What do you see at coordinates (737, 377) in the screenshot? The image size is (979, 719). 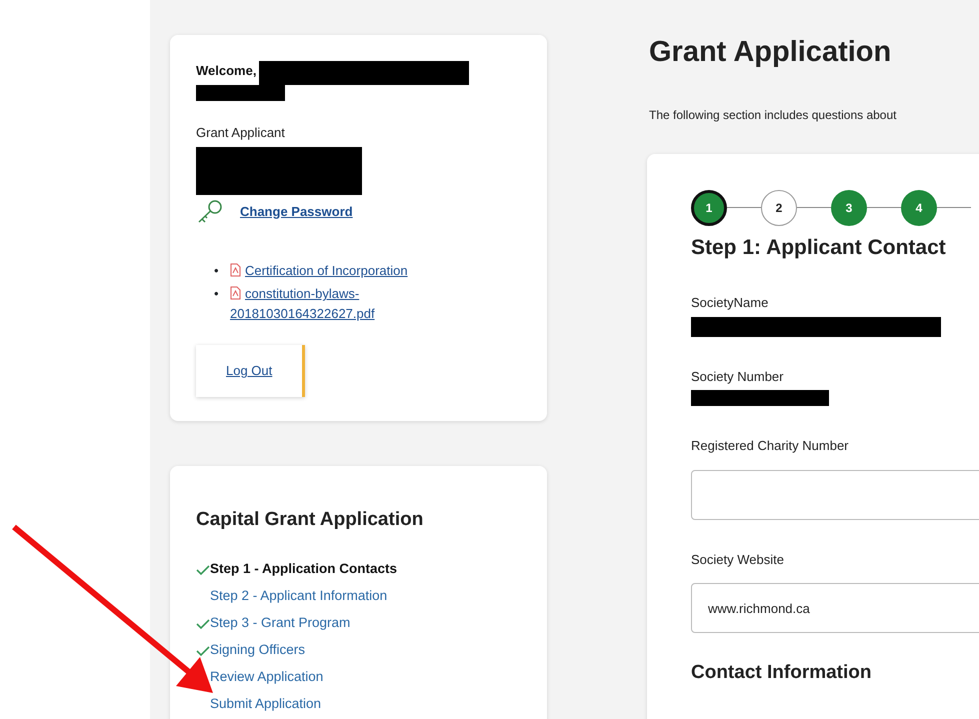 I see `field-label: Society Number` at bounding box center [737, 377].